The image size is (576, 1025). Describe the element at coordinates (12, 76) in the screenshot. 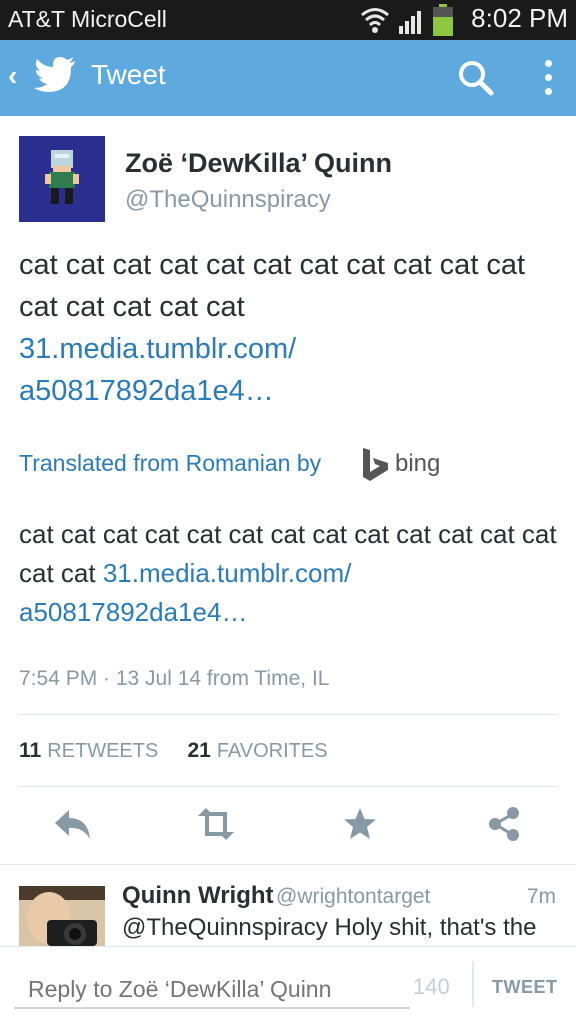

I see `back-icon: ‹` at that location.